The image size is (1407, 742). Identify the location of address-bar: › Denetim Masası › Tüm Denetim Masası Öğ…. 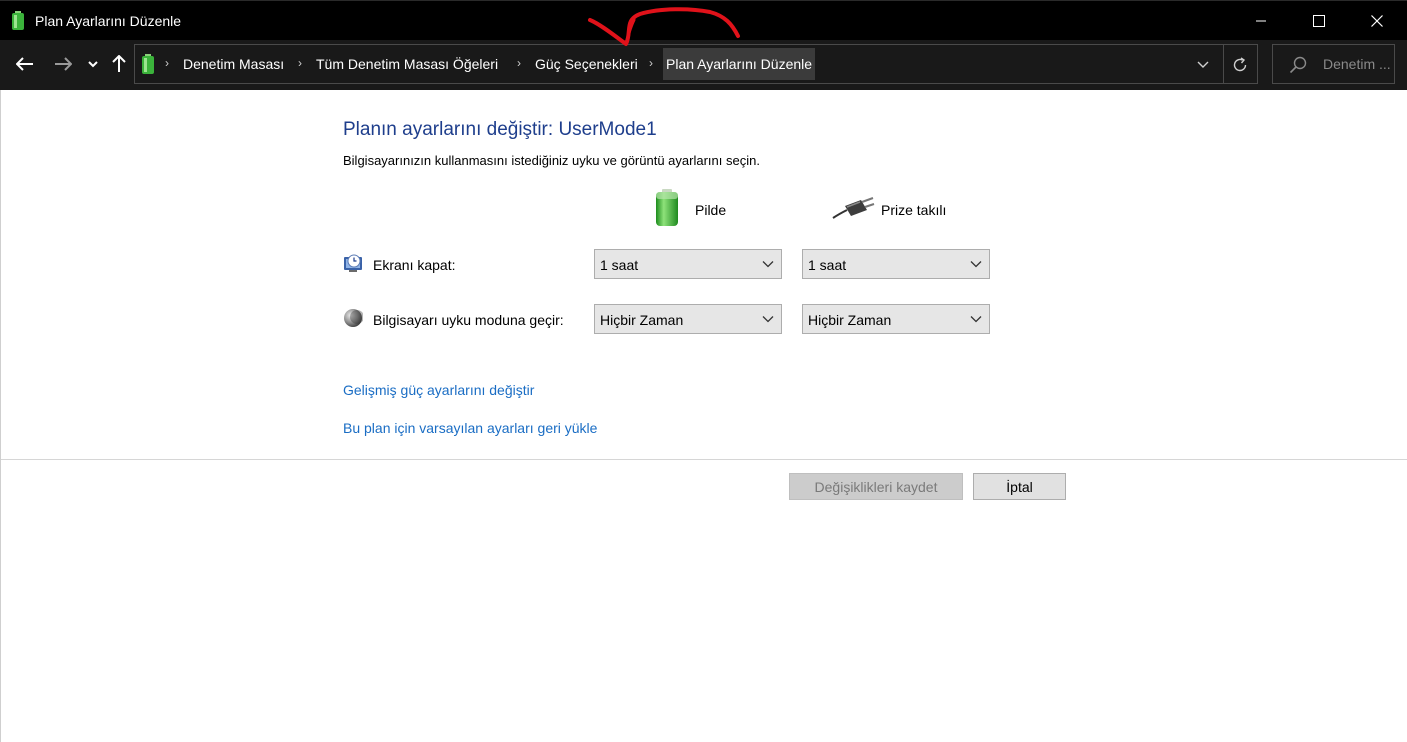
(696, 64).